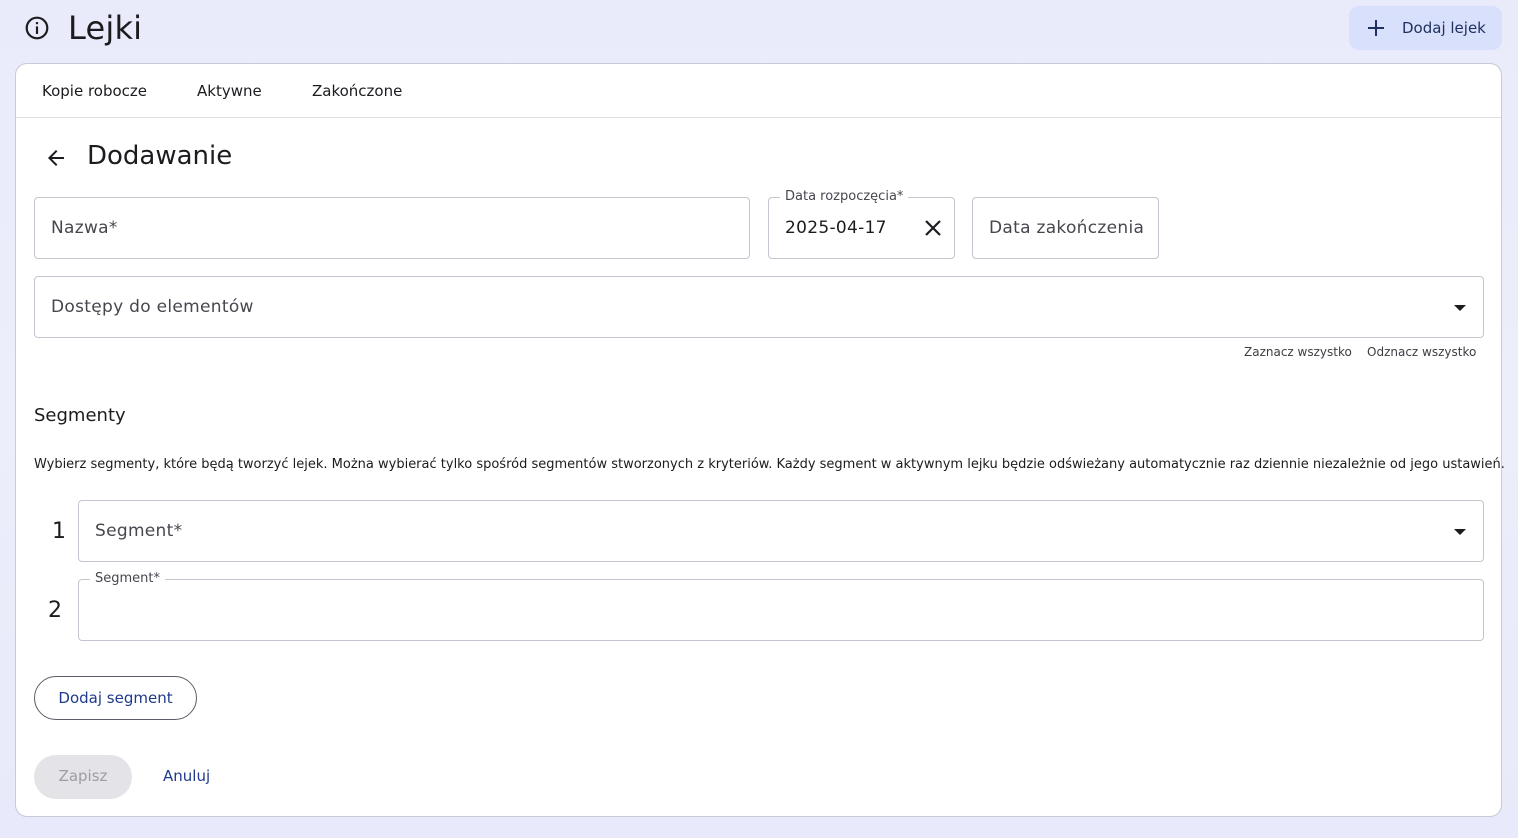  Describe the element at coordinates (94, 91) in the screenshot. I see `tab-drafts: Kopie robocze` at that location.